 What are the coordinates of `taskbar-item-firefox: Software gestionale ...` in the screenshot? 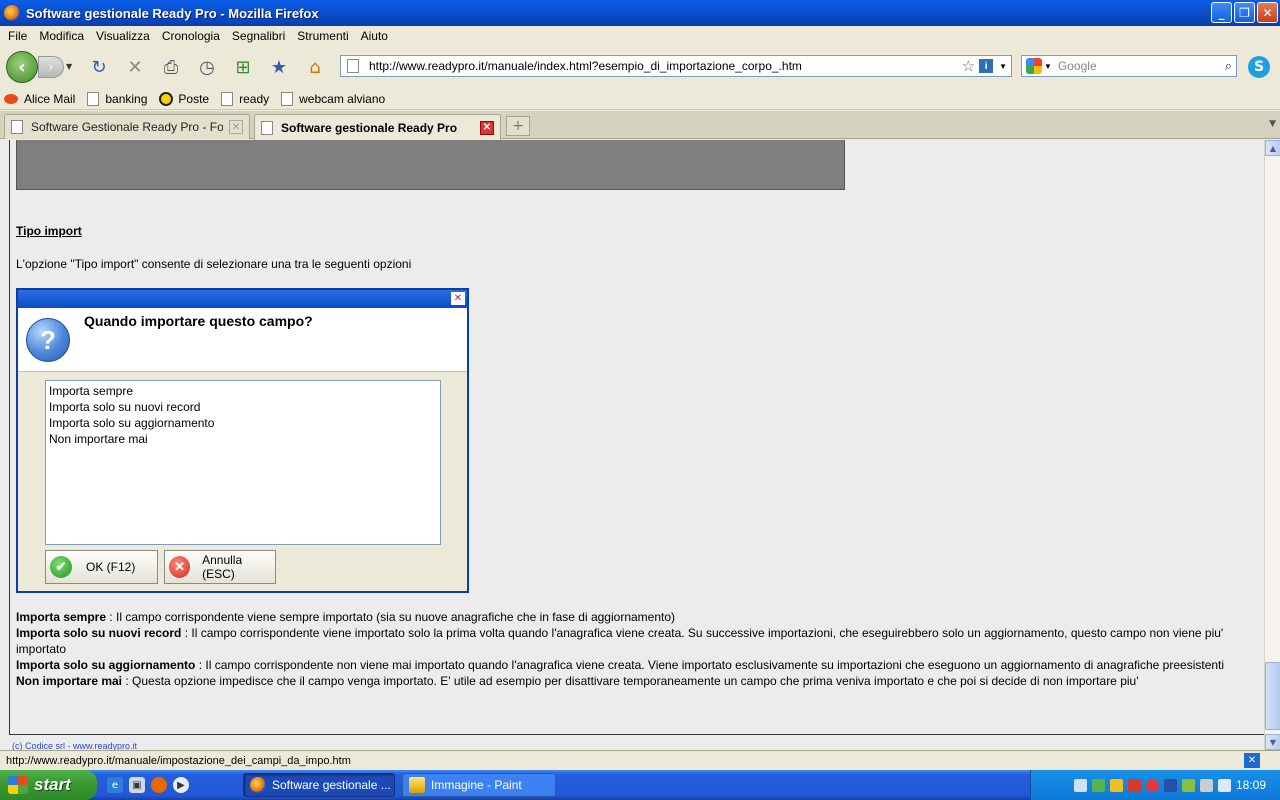 It's located at (319, 785).